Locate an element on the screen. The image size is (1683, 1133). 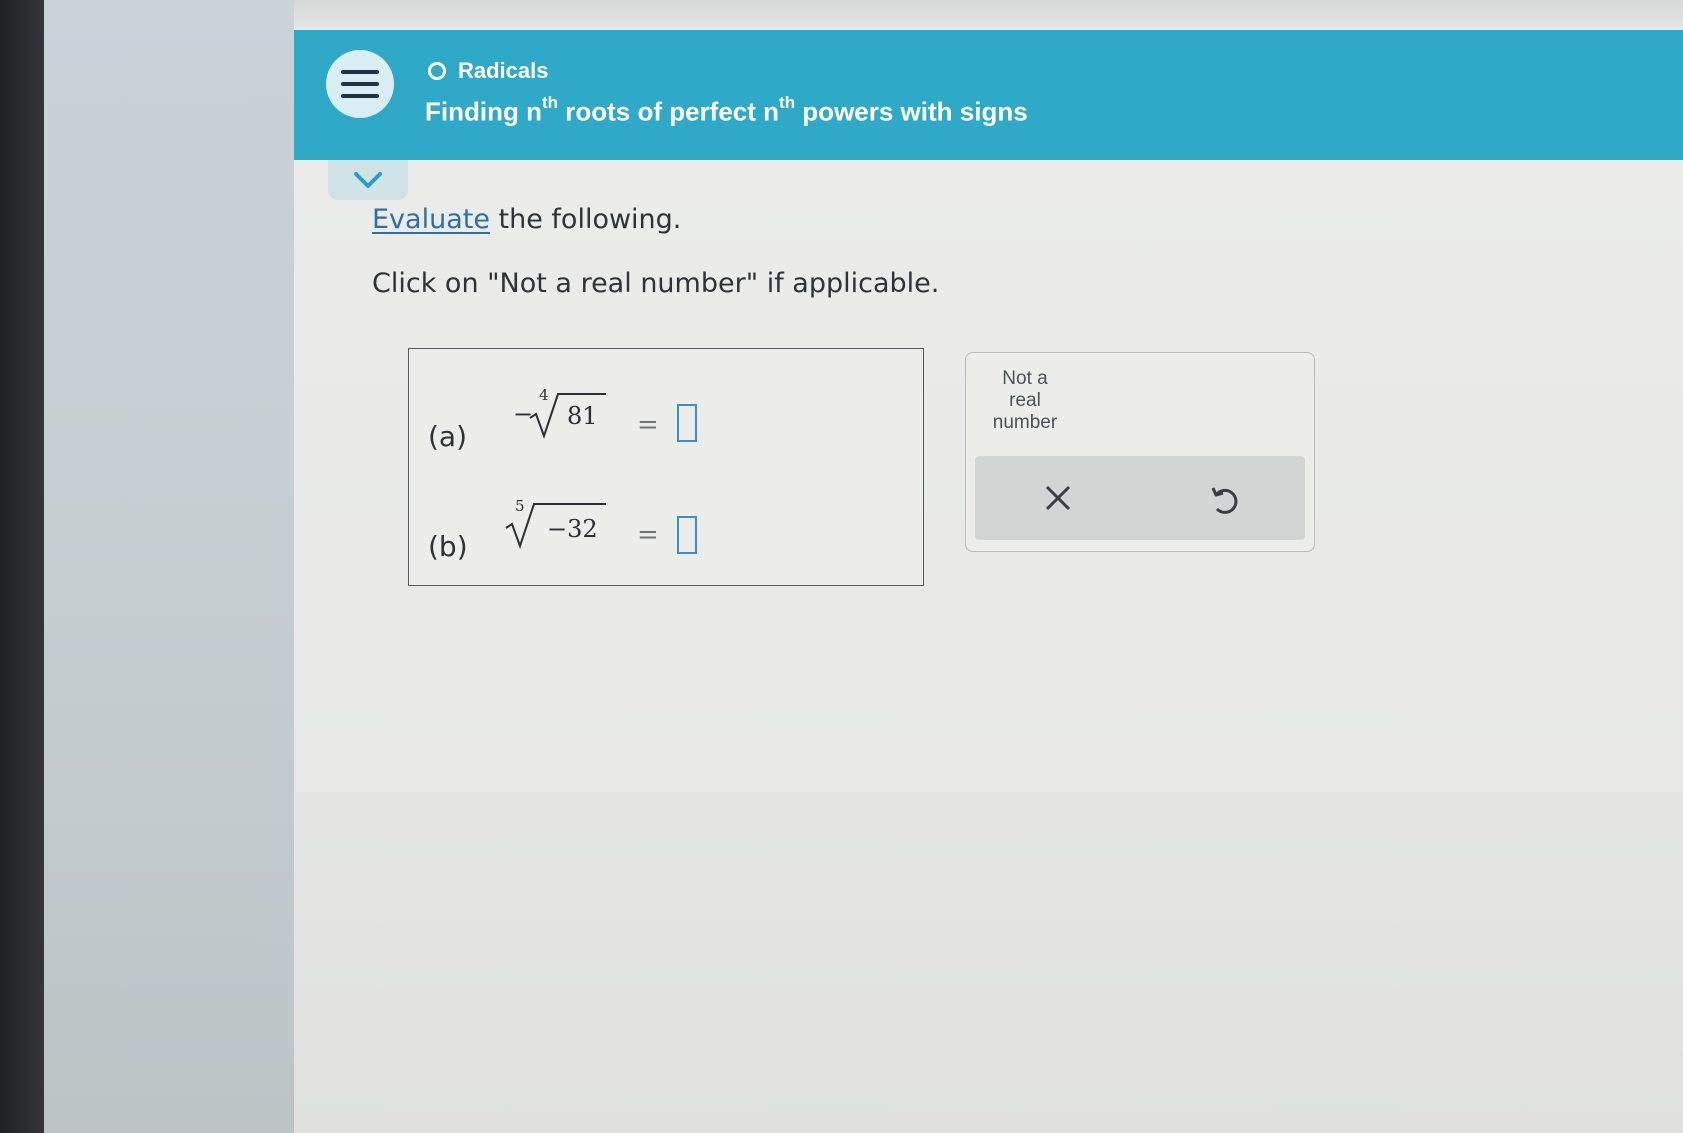
not-real-label-line: Not a is located at coordinates (1025, 378).